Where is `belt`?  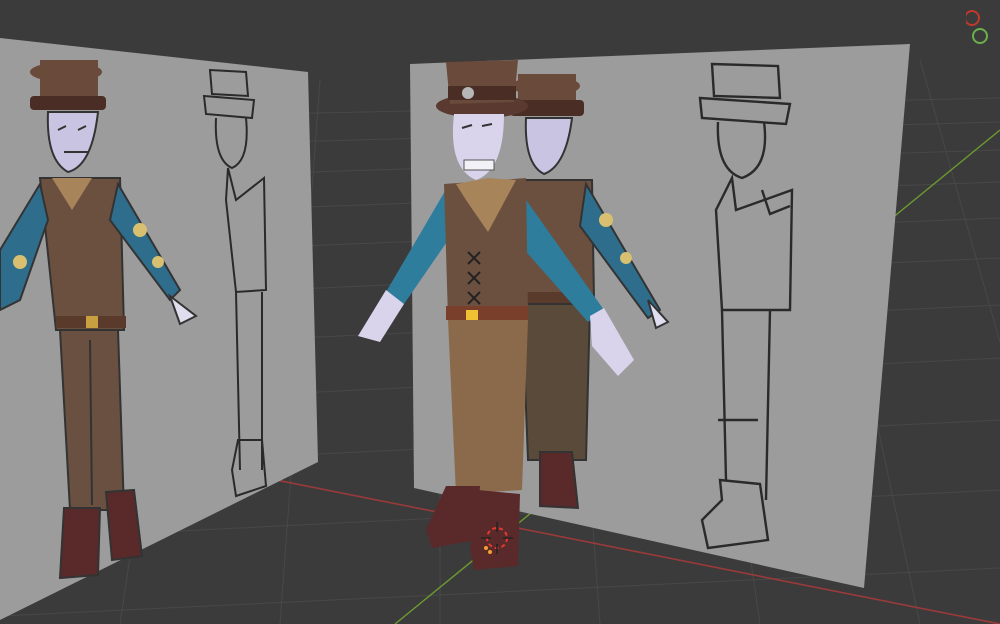 belt is located at coordinates (487, 313).